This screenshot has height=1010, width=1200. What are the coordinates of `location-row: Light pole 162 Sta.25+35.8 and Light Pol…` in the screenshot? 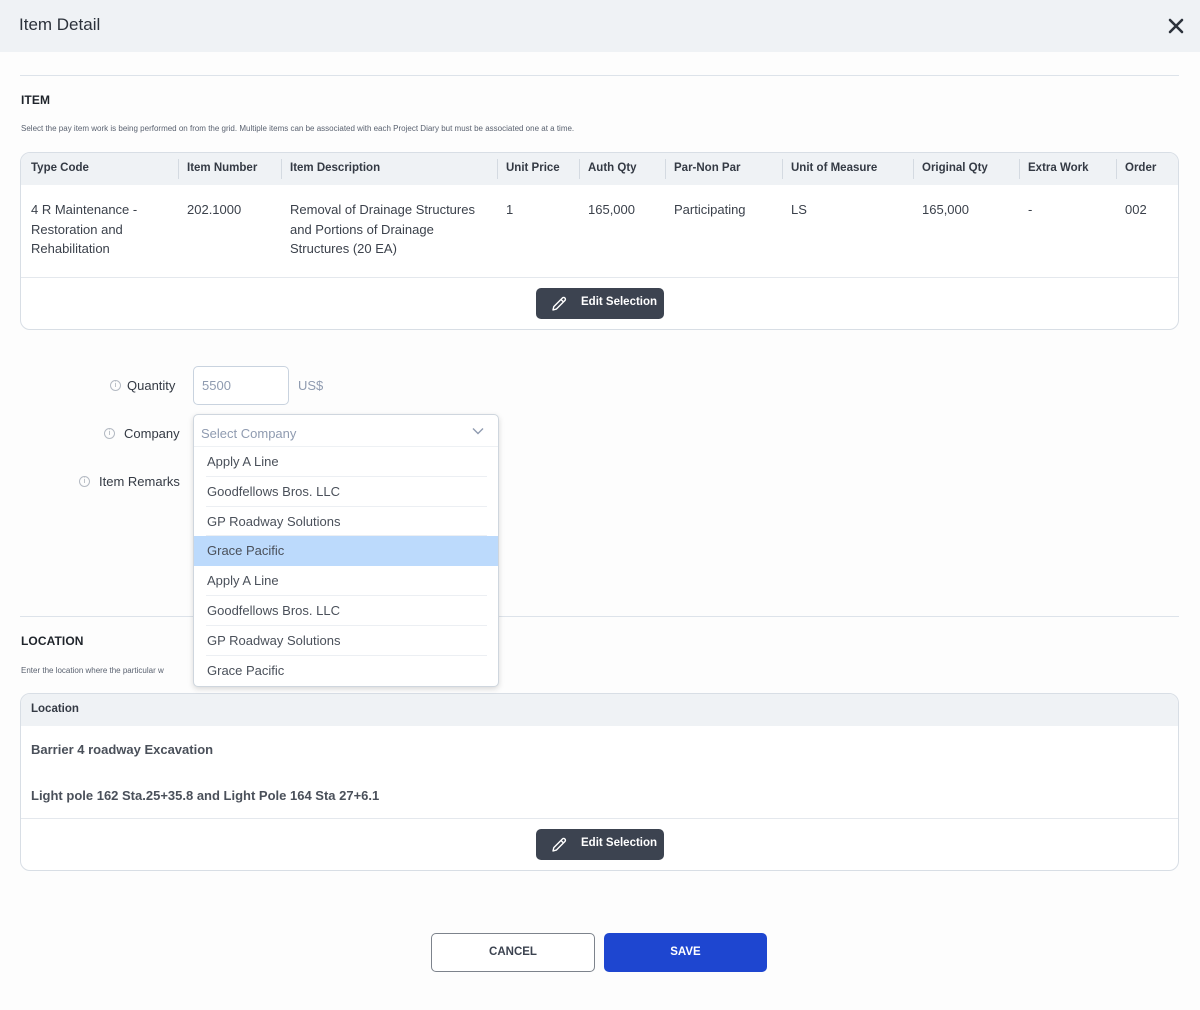 It's located at (205, 795).